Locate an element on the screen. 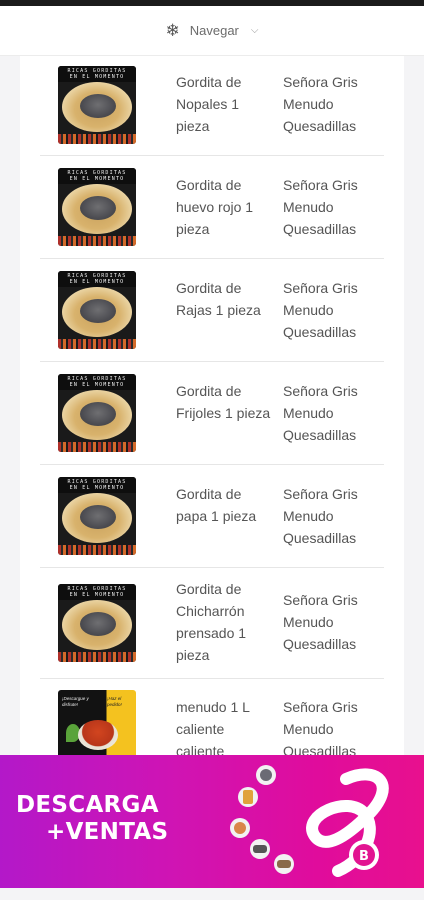 The width and height of the screenshot is (424, 900). chevron-down-icon: ⌵ is located at coordinates (255, 30).